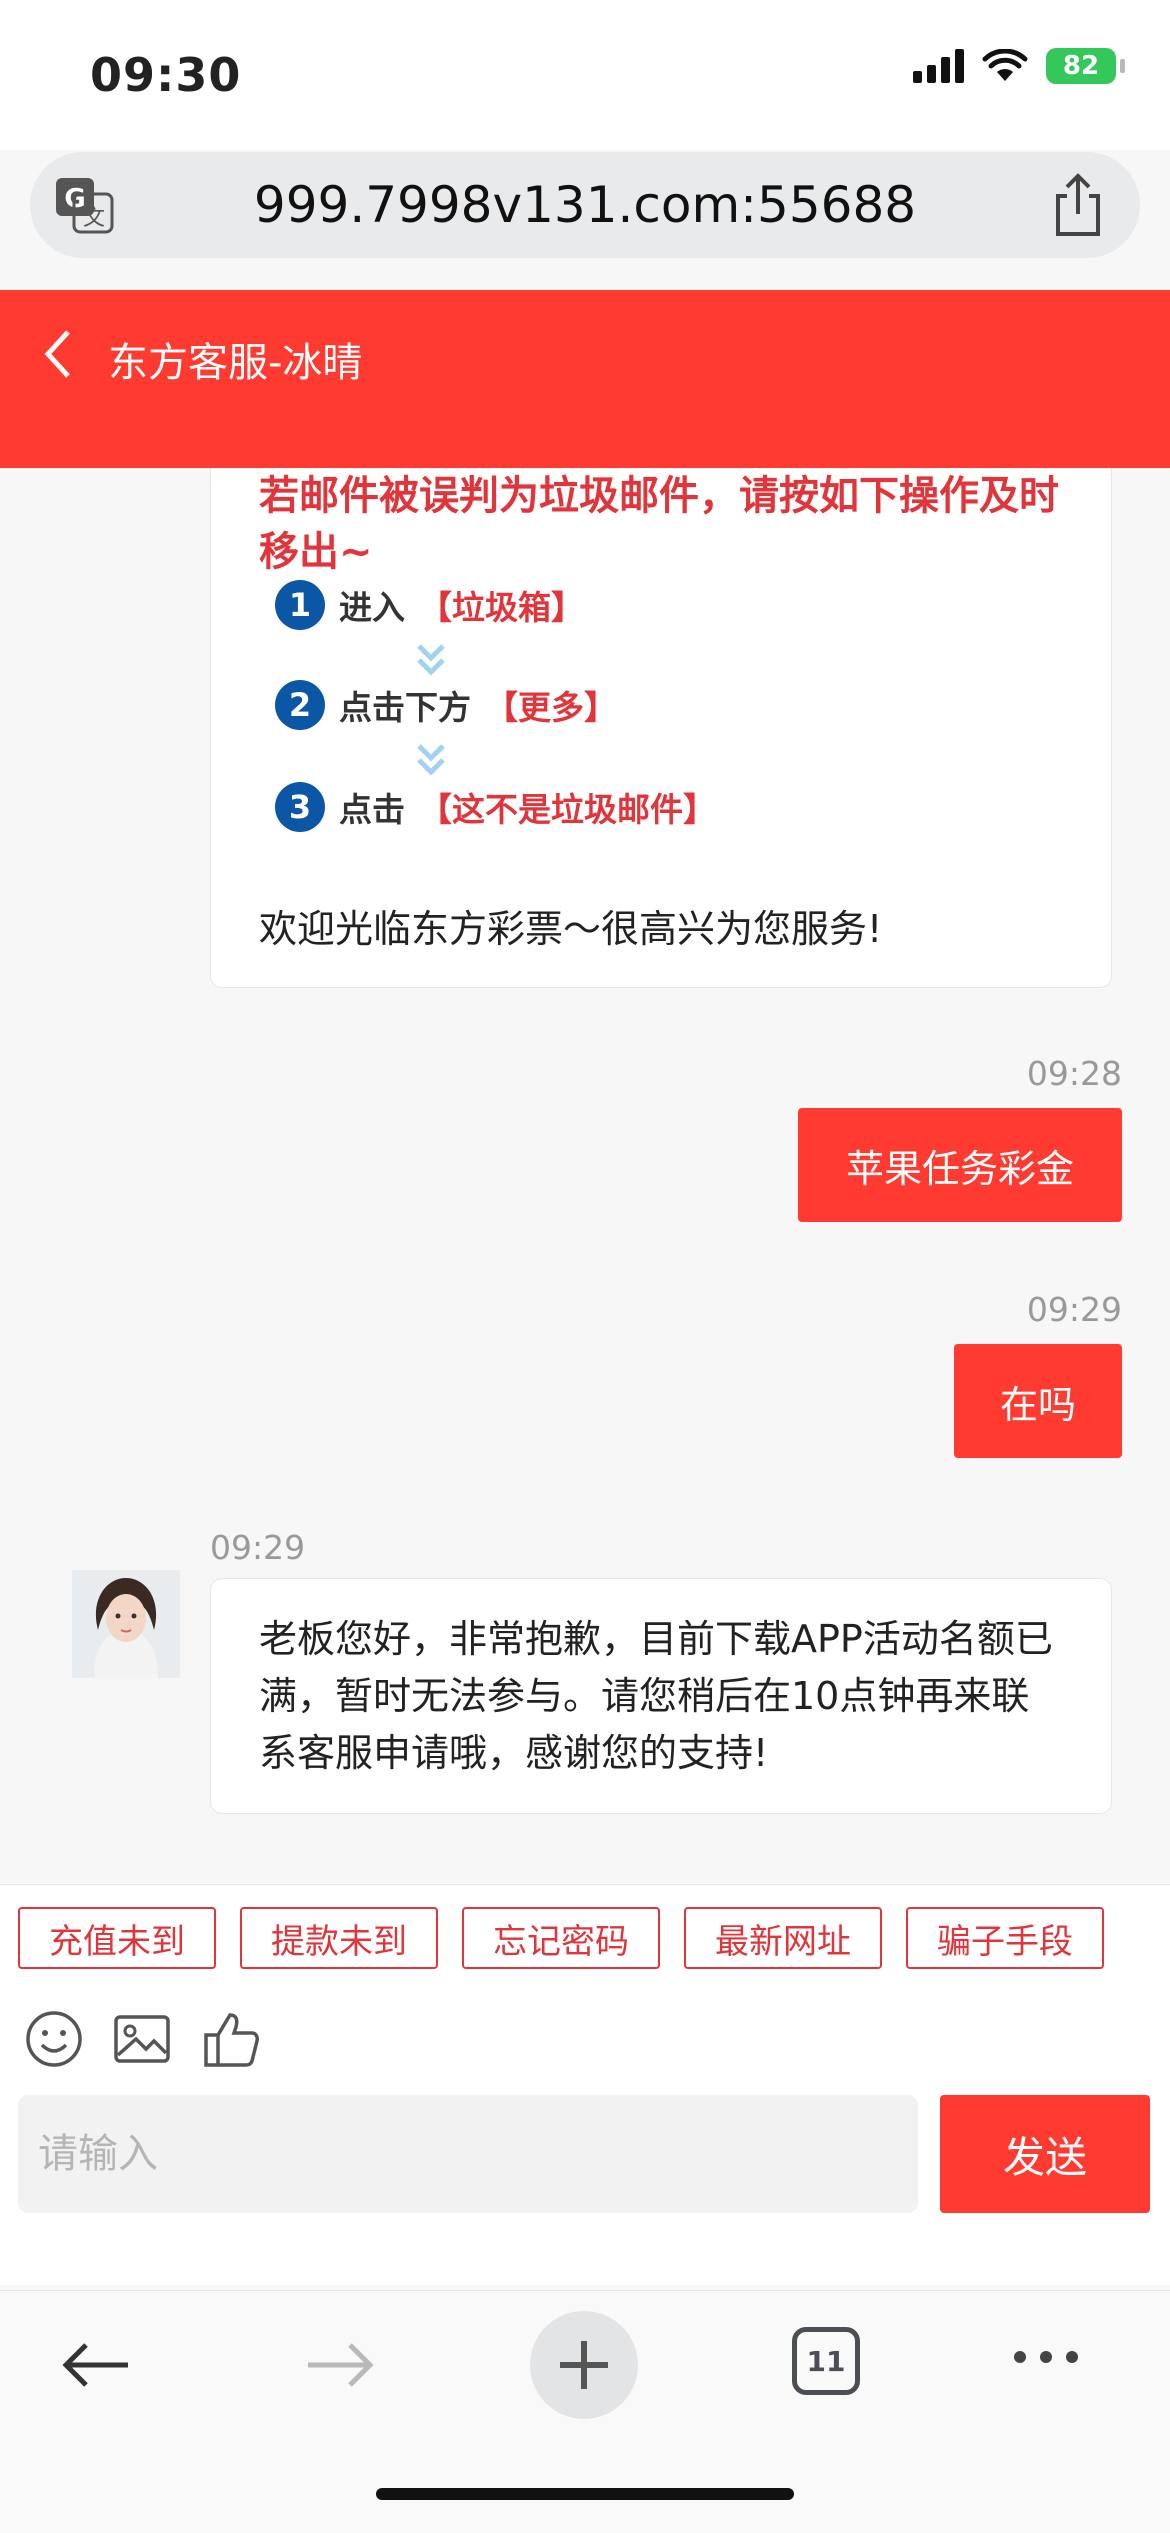 This screenshot has width=1170, height=2533. What do you see at coordinates (1046, 2357) in the screenshot?
I see `more-icon` at bounding box center [1046, 2357].